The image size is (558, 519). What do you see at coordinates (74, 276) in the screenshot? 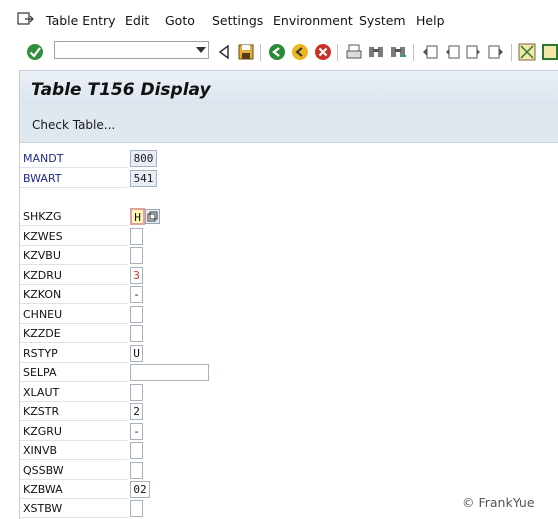
I see `field-label-kzdru: KZDRU` at bounding box center [74, 276].